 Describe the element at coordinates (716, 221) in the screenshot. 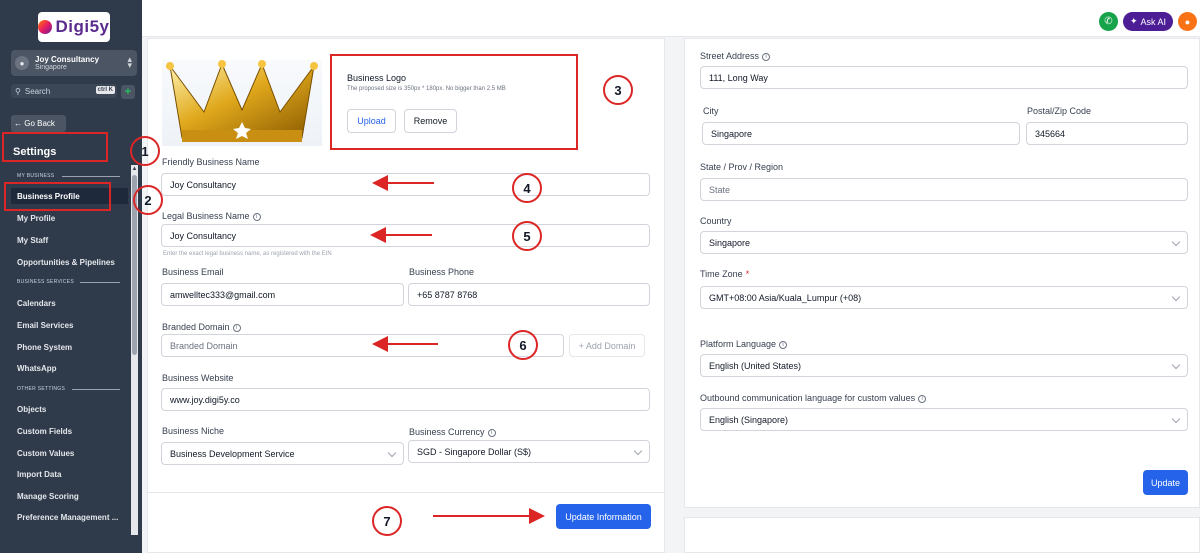

I see `country-label: Country` at that location.